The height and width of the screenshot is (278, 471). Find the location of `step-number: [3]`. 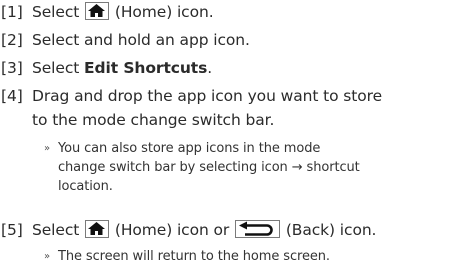

step-number: [3] is located at coordinates (12, 68).